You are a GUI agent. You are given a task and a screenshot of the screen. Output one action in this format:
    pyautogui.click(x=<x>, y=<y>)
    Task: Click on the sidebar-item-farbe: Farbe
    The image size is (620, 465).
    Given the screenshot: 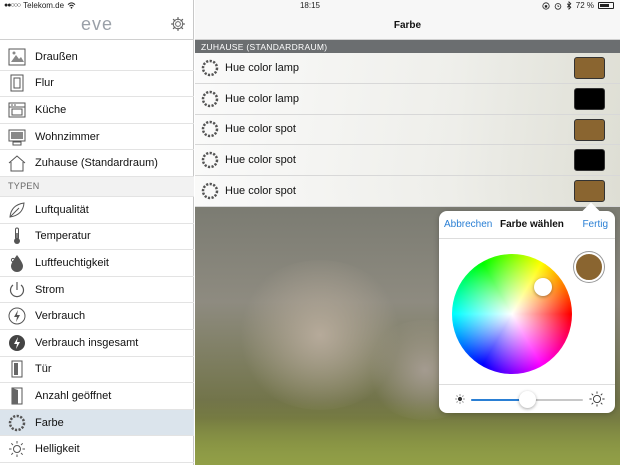 What is the action you would take?
    pyautogui.click(x=97, y=423)
    